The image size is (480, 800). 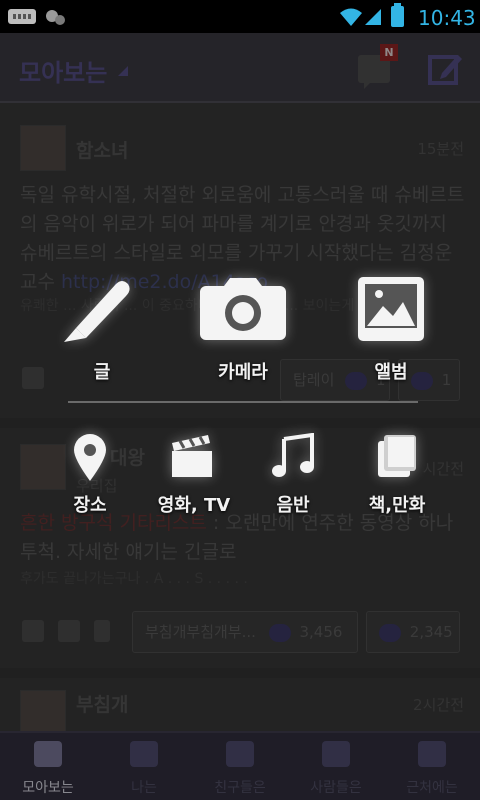 I want to click on menu-label: 앨범, so click(x=391, y=372).